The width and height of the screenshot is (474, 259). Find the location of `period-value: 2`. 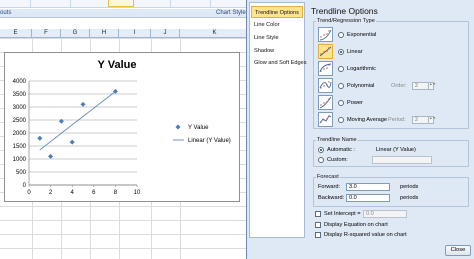

period-value: 2 is located at coordinates (416, 120).